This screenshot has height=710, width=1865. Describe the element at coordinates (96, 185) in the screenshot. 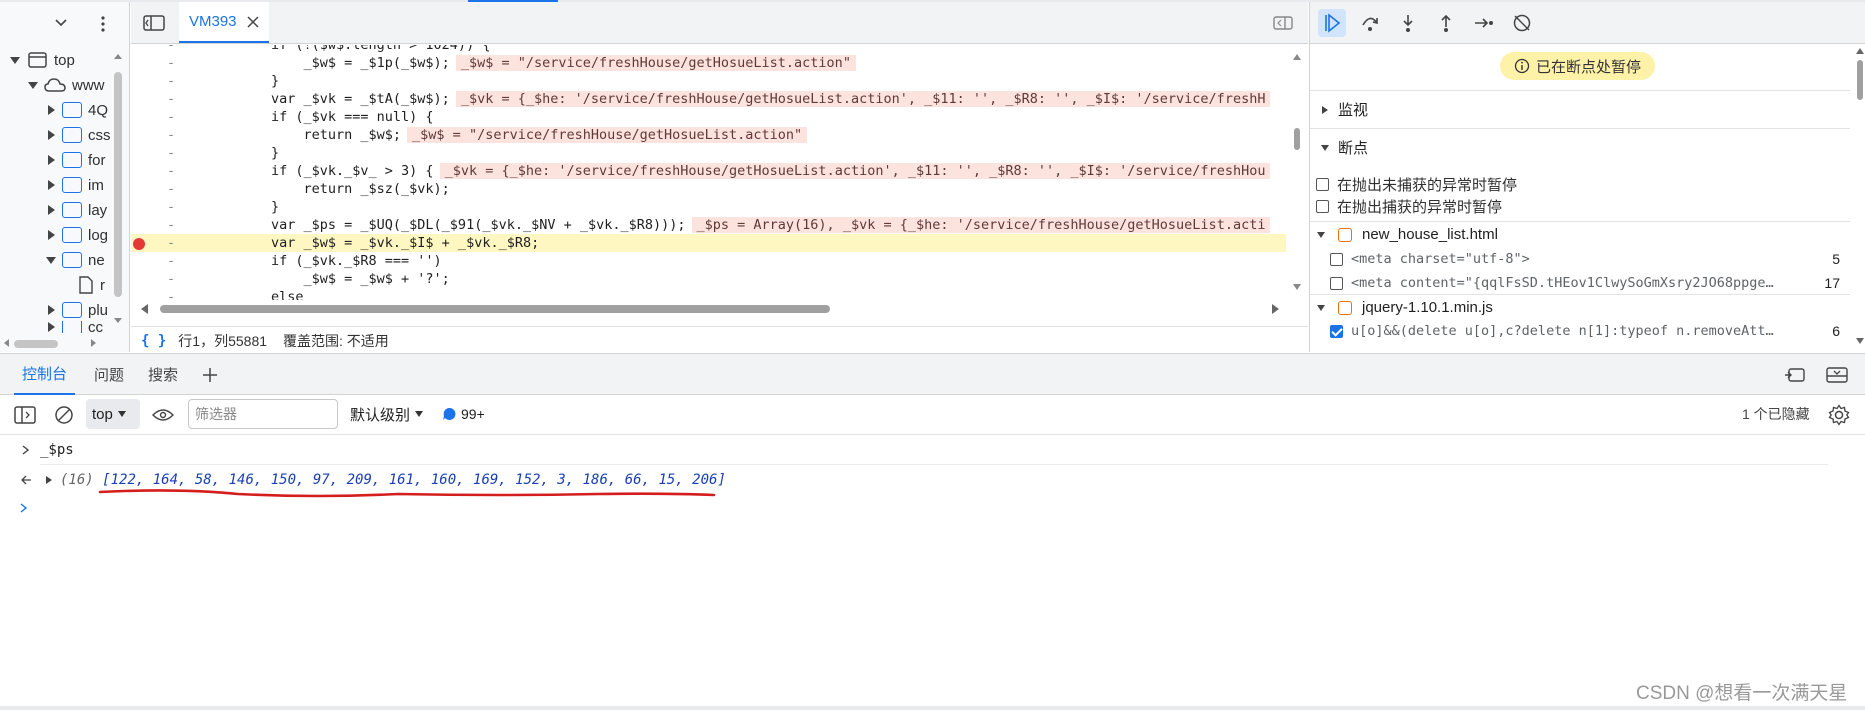

I see `folder-label: im` at that location.